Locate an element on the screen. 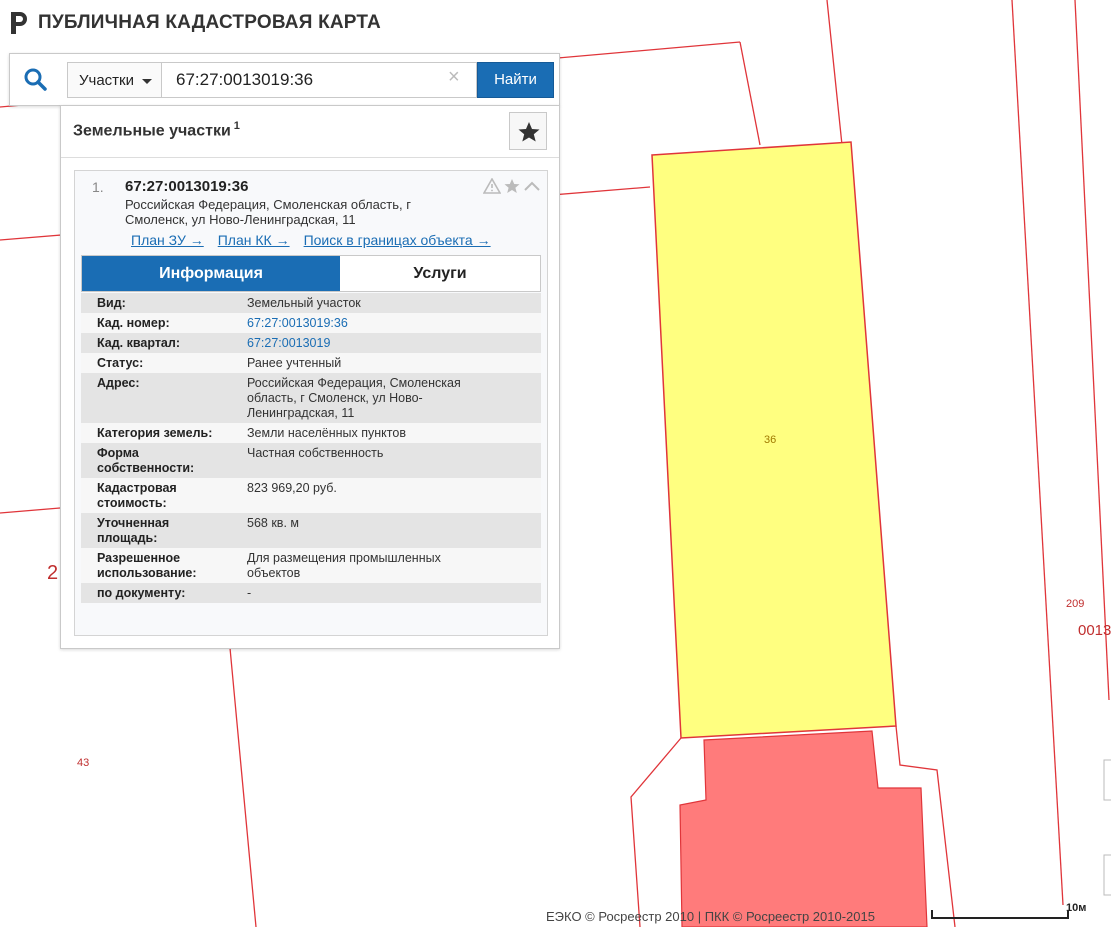 The width and height of the screenshot is (1111, 927). favorites-button is located at coordinates (528, 131).